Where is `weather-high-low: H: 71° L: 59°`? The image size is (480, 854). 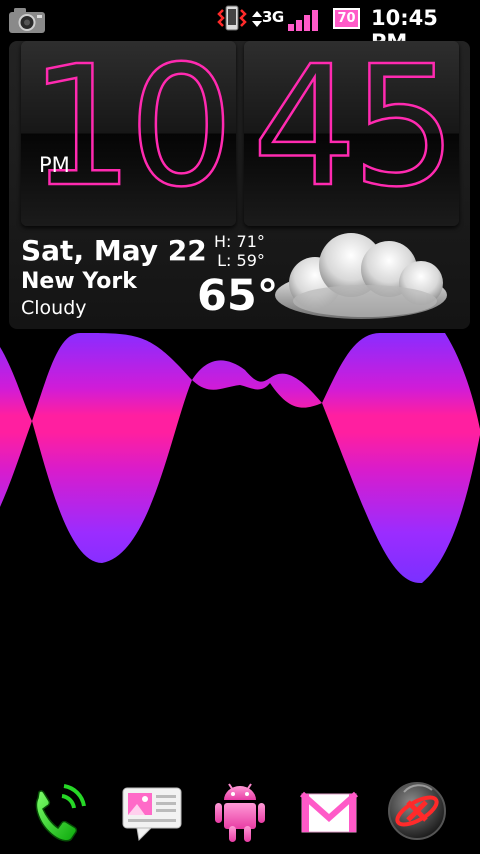 weather-high-low: H: 71° L: 59° is located at coordinates (239, 251).